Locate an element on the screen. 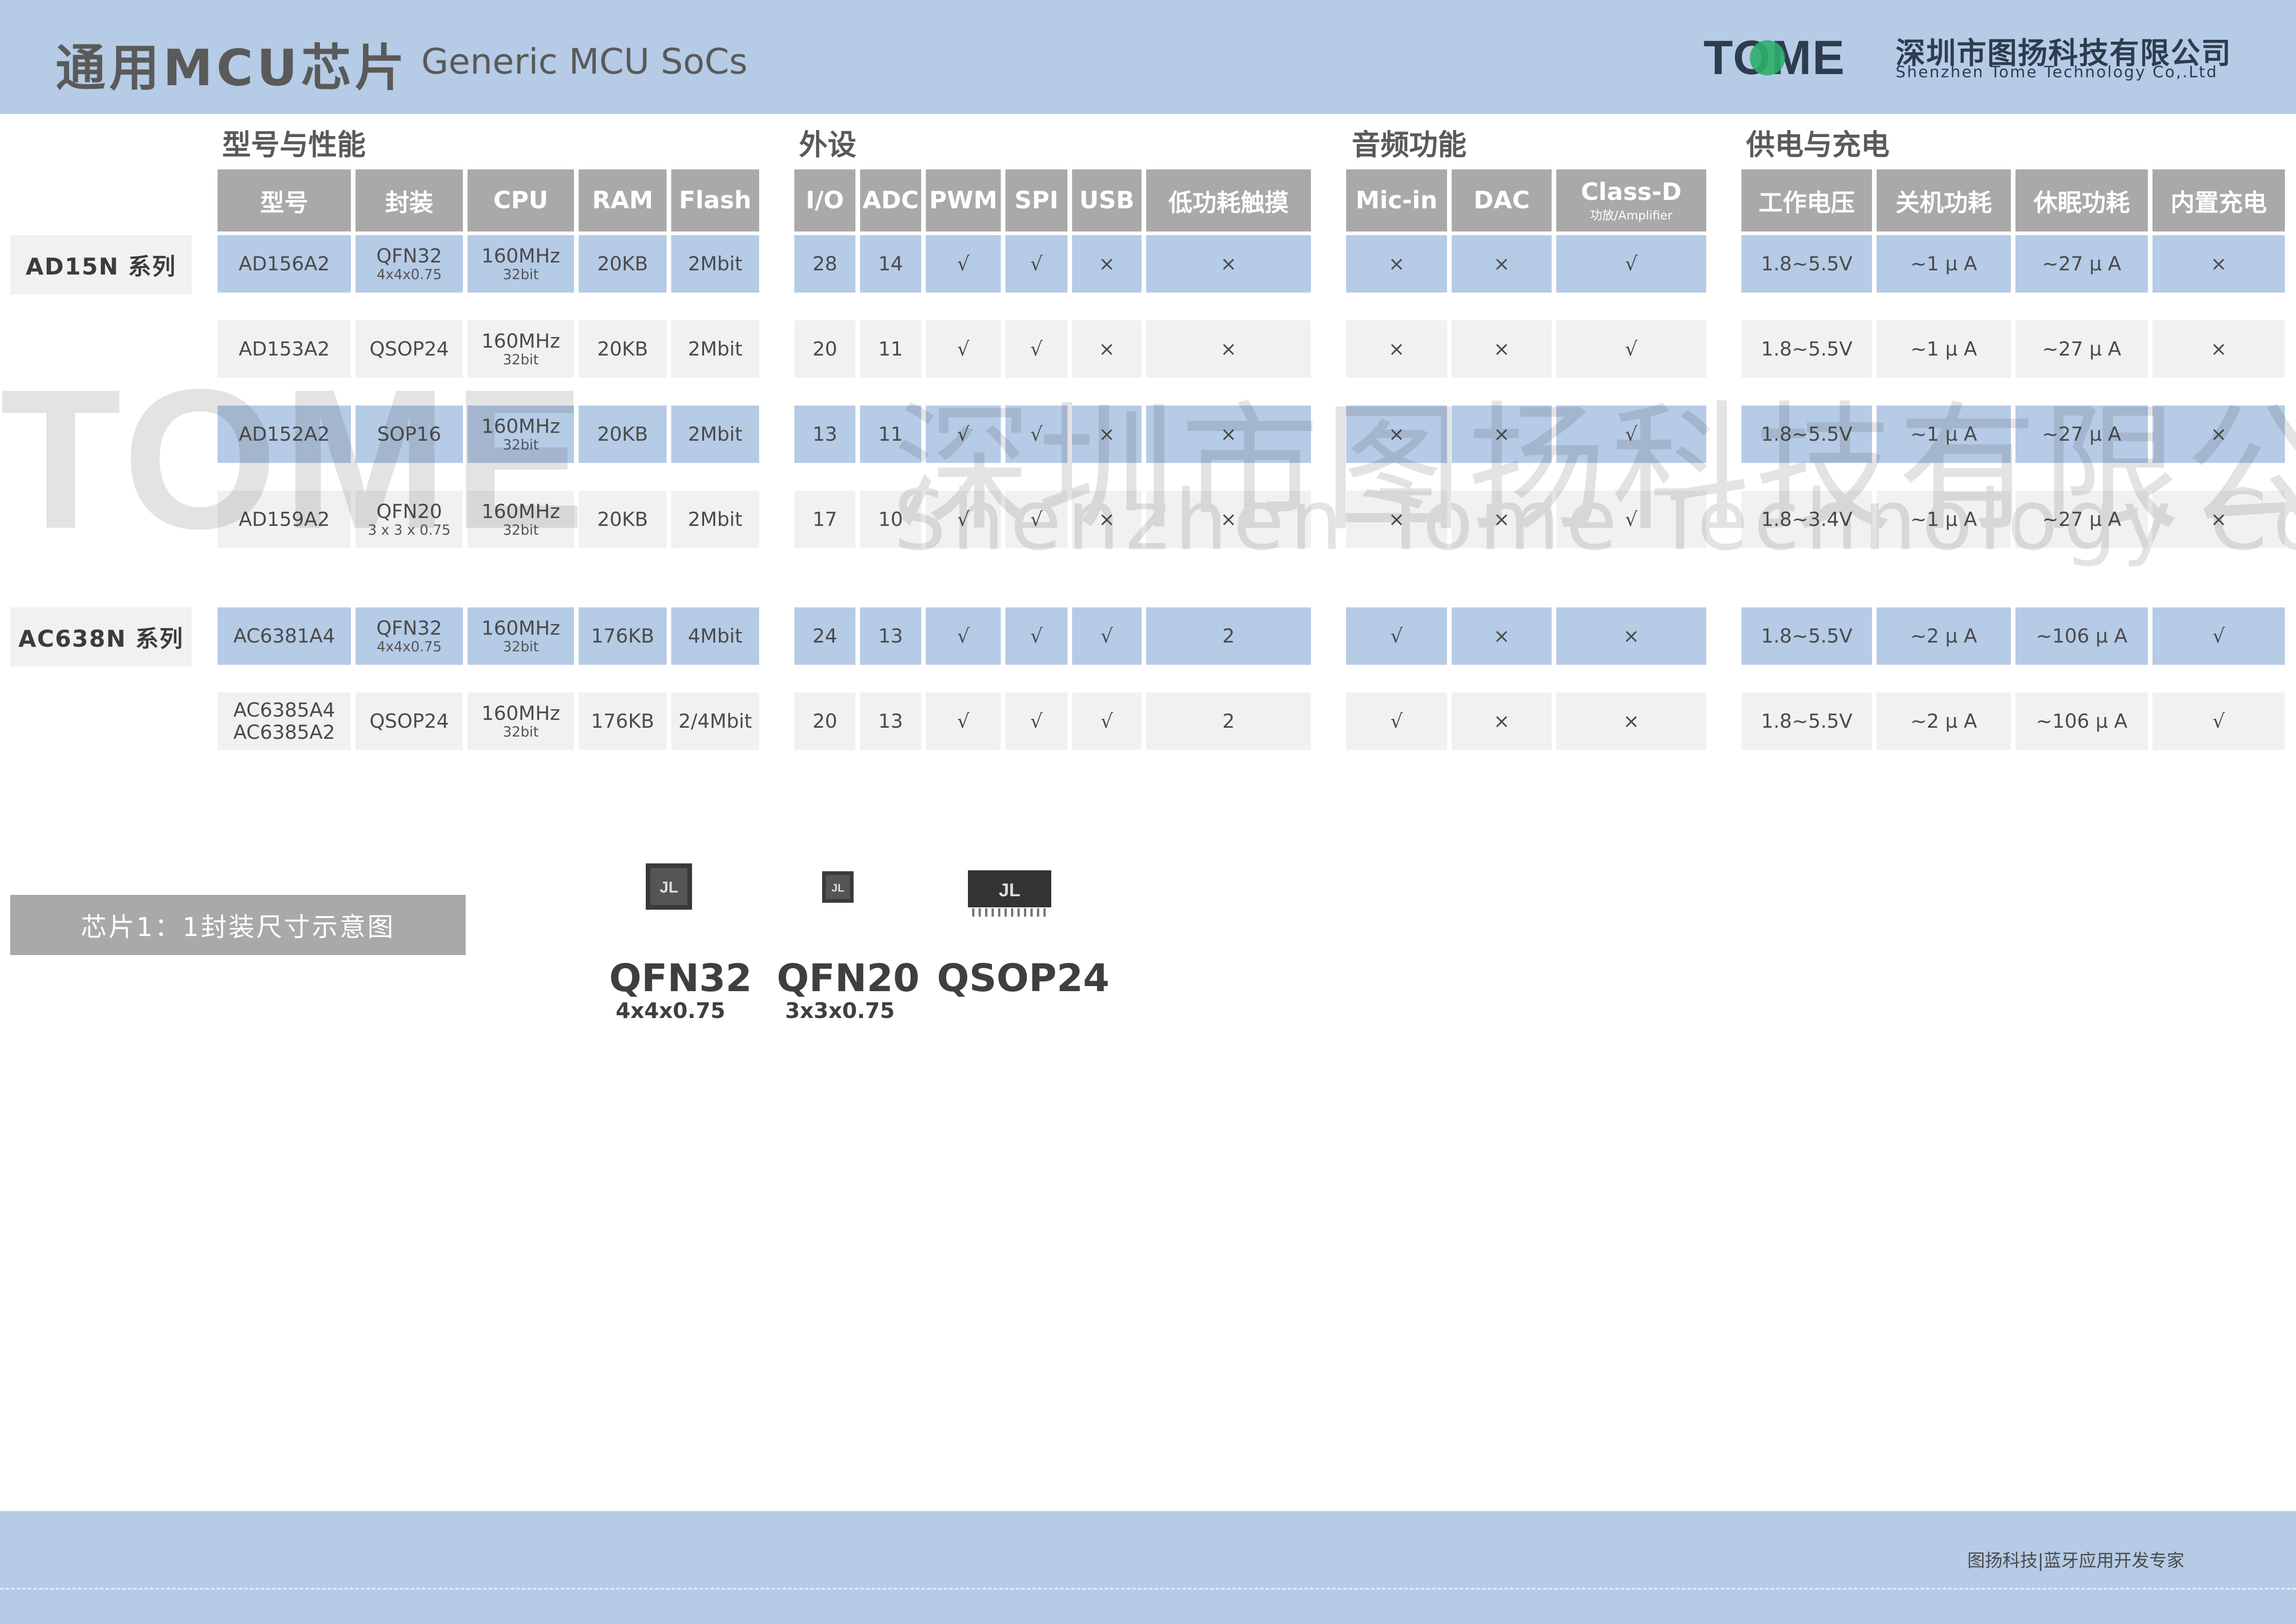  column-header-0: 型号 is located at coordinates (284, 200).